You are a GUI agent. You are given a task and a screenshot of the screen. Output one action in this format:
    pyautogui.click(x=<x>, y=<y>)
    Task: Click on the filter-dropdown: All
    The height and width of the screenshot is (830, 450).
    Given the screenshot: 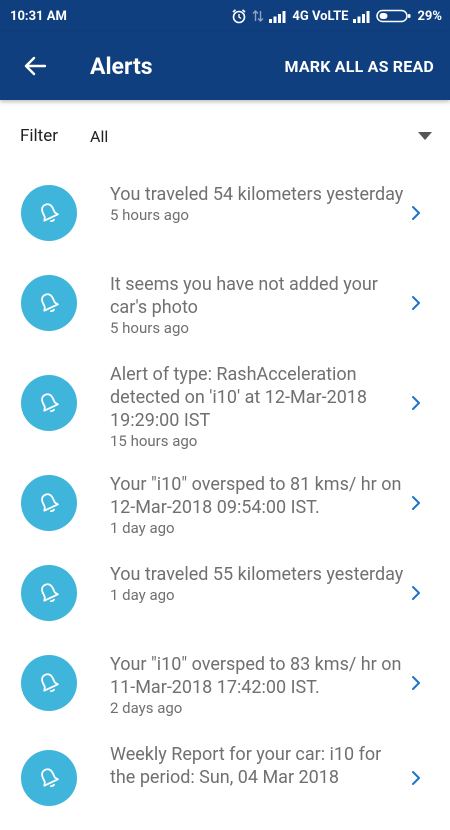 What is the action you would take?
    pyautogui.click(x=261, y=136)
    